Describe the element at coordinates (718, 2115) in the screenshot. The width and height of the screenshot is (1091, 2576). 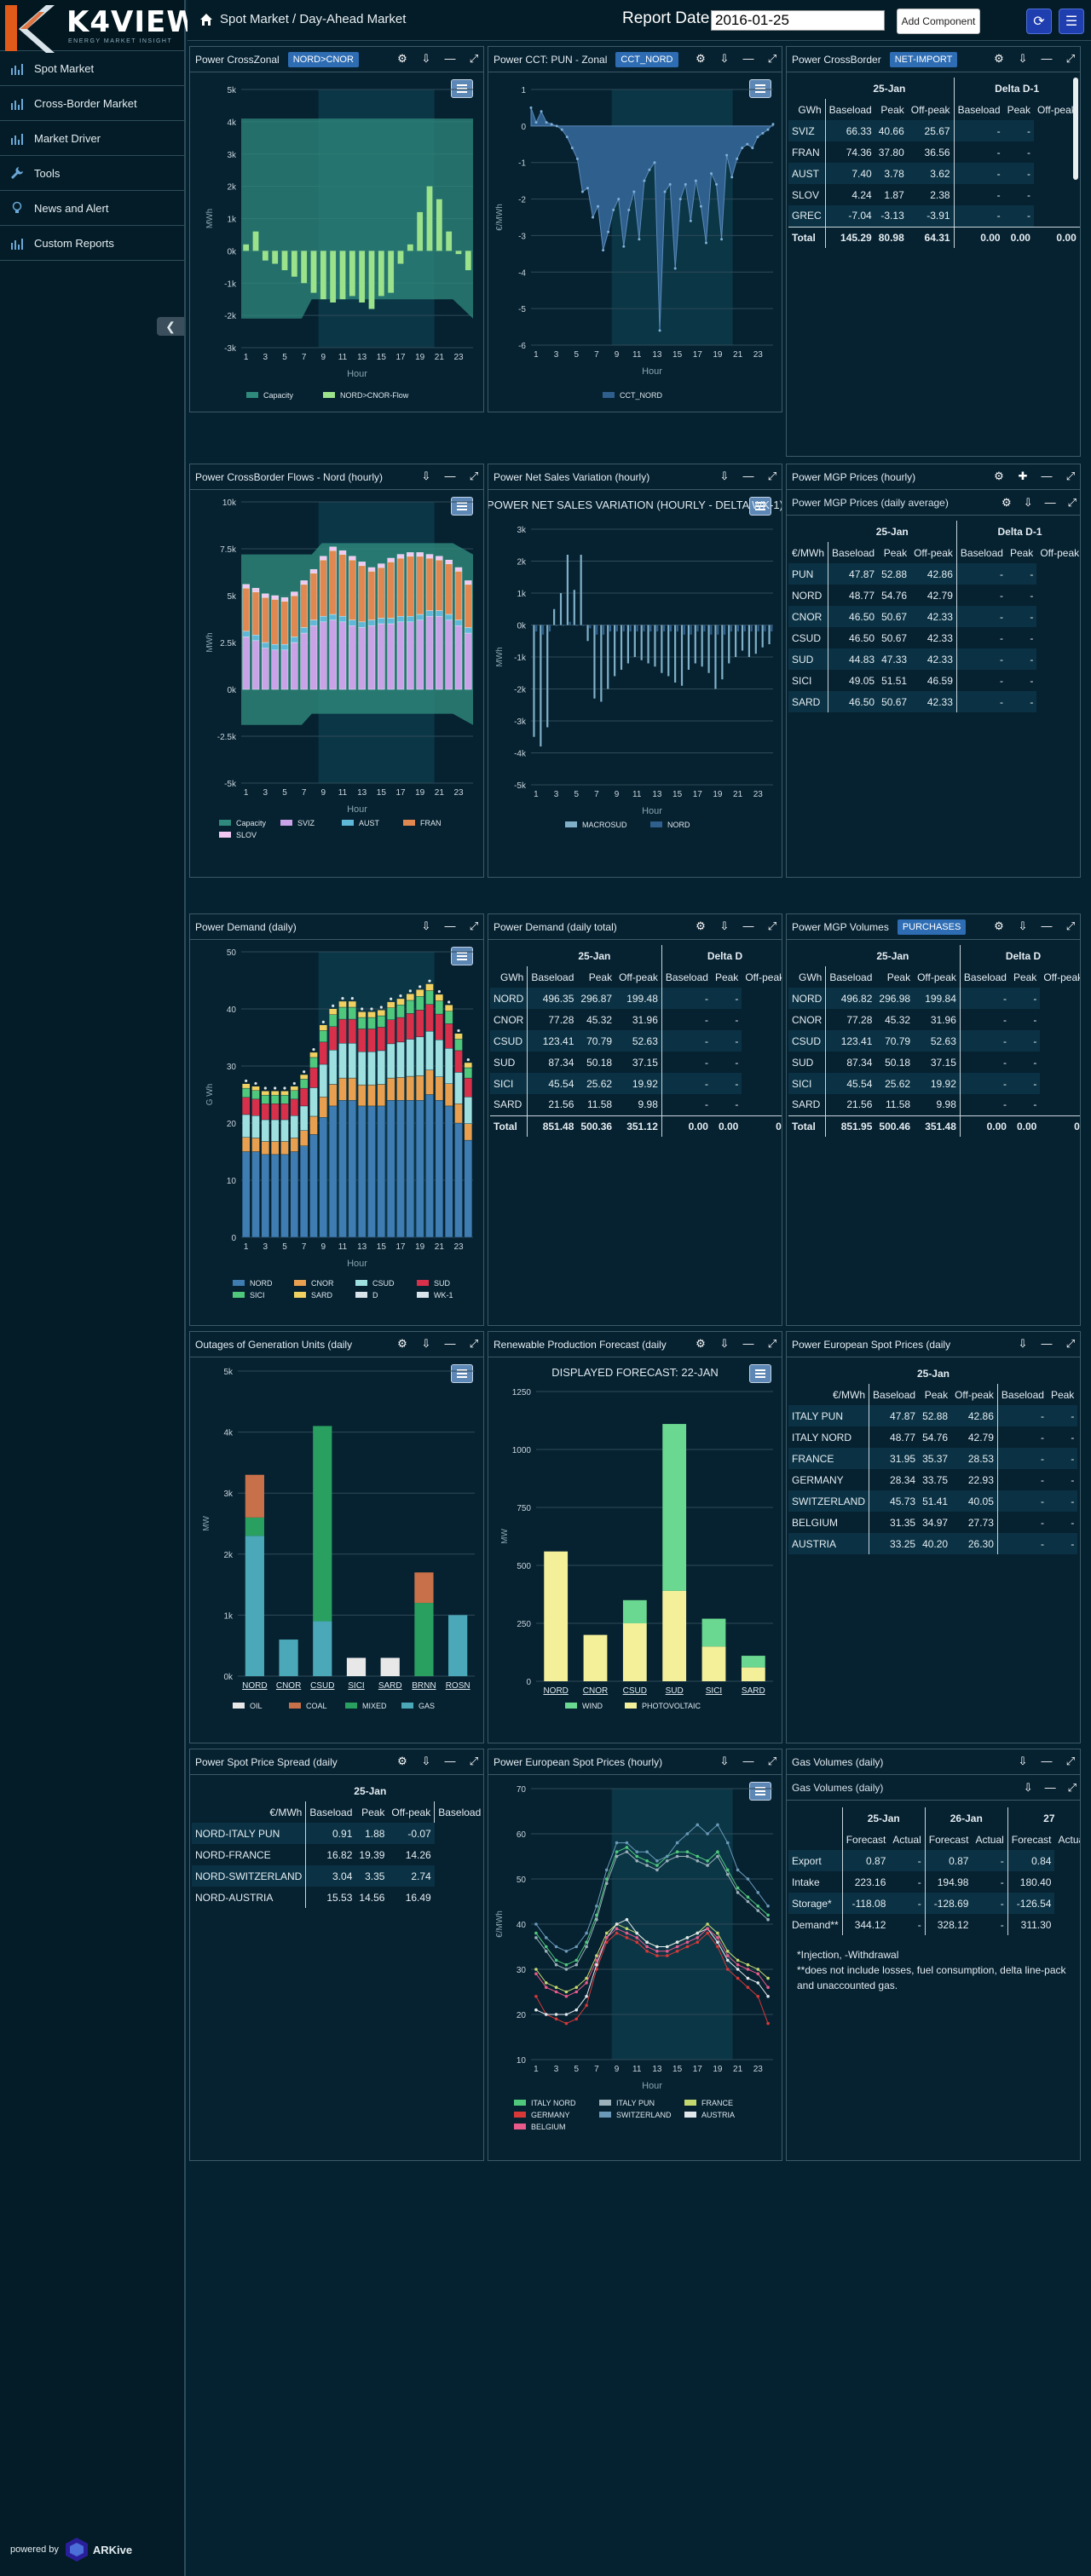
I see `legend-label: AUSTRIA` at that location.